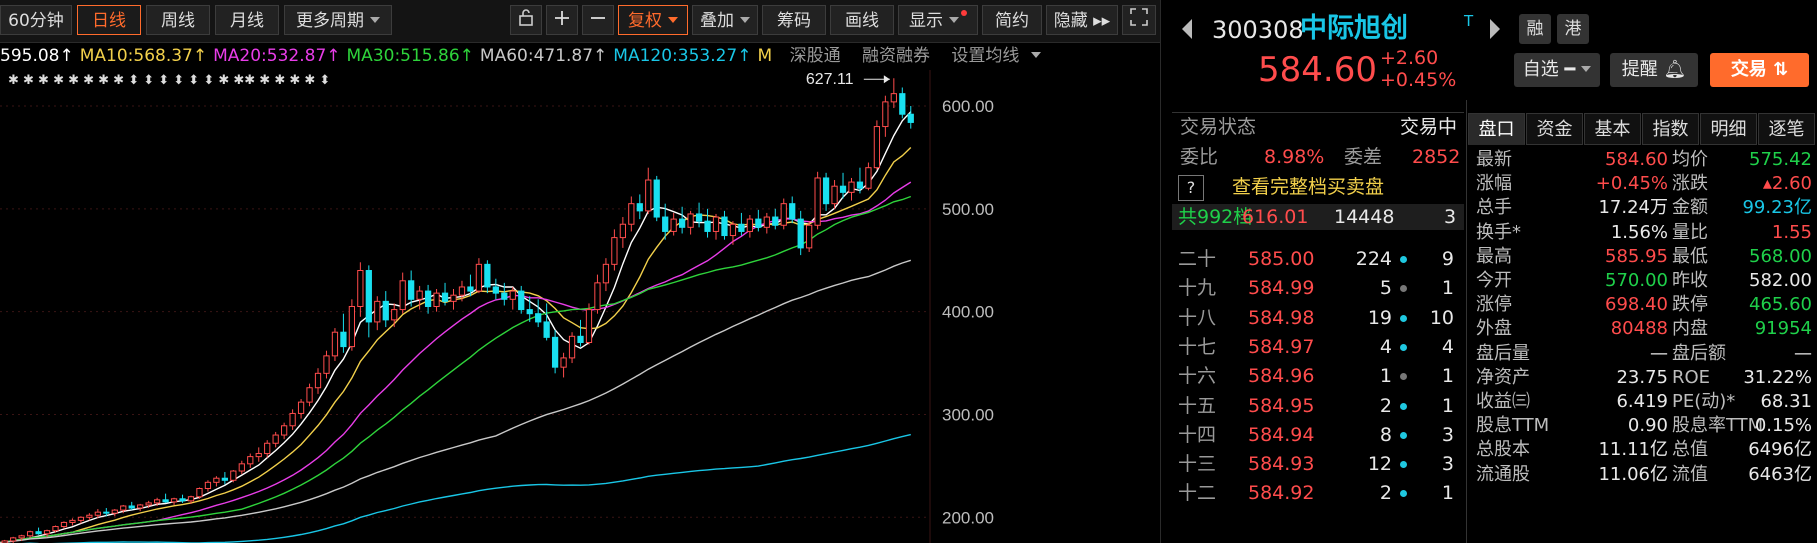 This screenshot has width=1817, height=543. I want to click on ma-settings-label: 设置均线, so click(985, 56).